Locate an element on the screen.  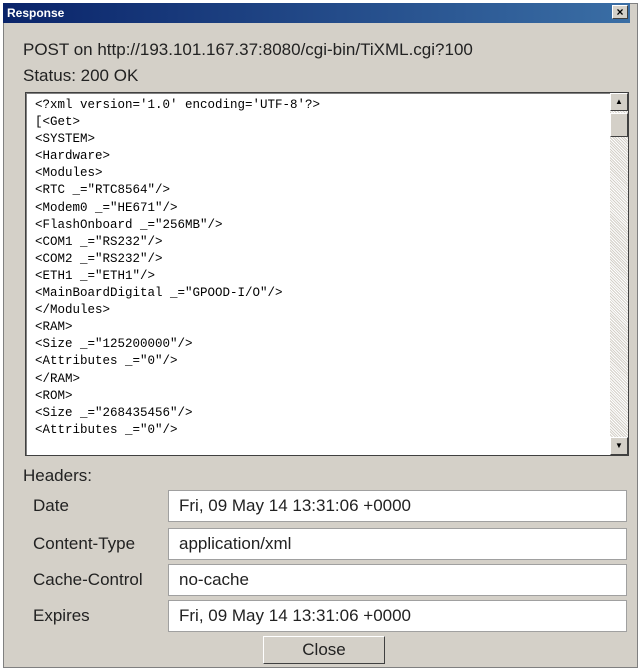
code-line: <MainBoardDigital _="GPOOD-I/O"/> is located at coordinates (159, 293).